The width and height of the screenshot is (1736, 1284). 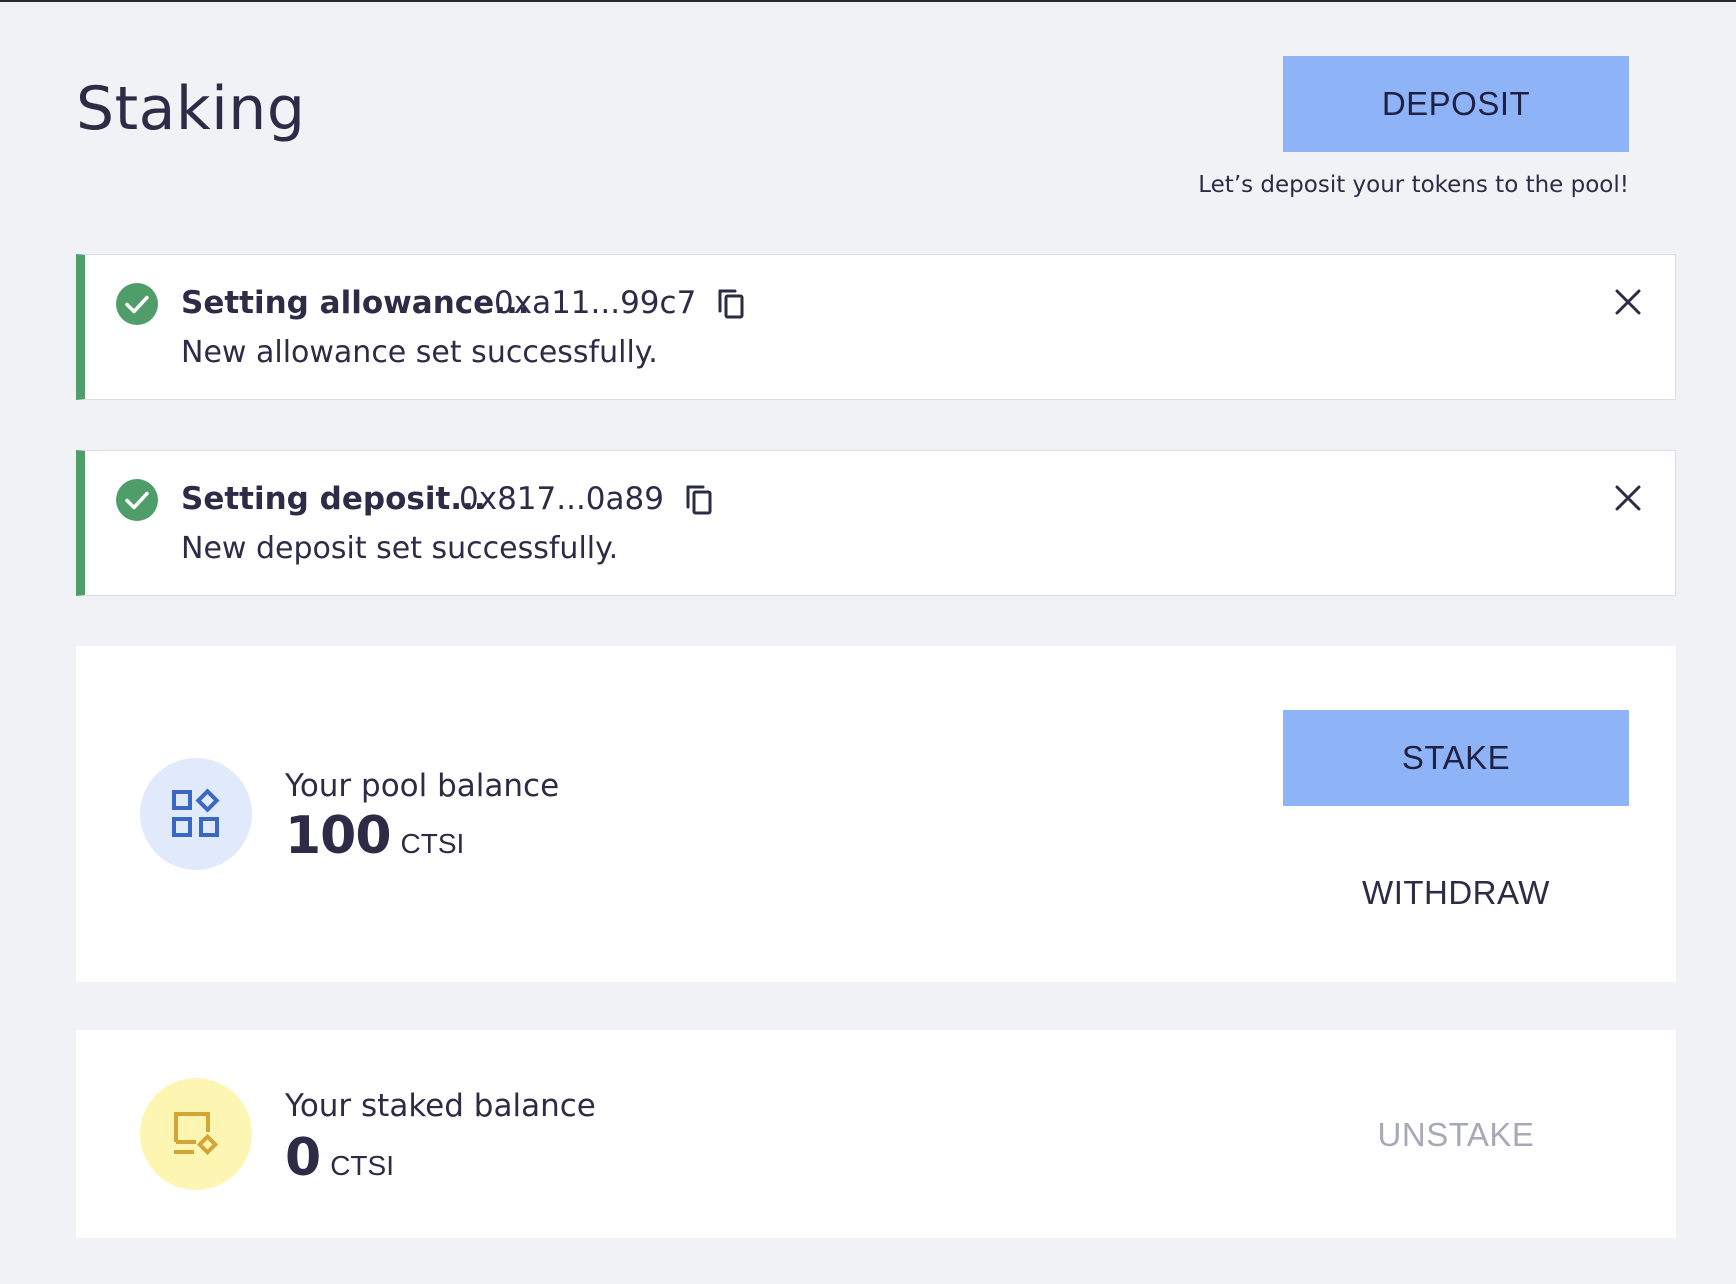 I want to click on pool-badge, so click(x=196, y=814).